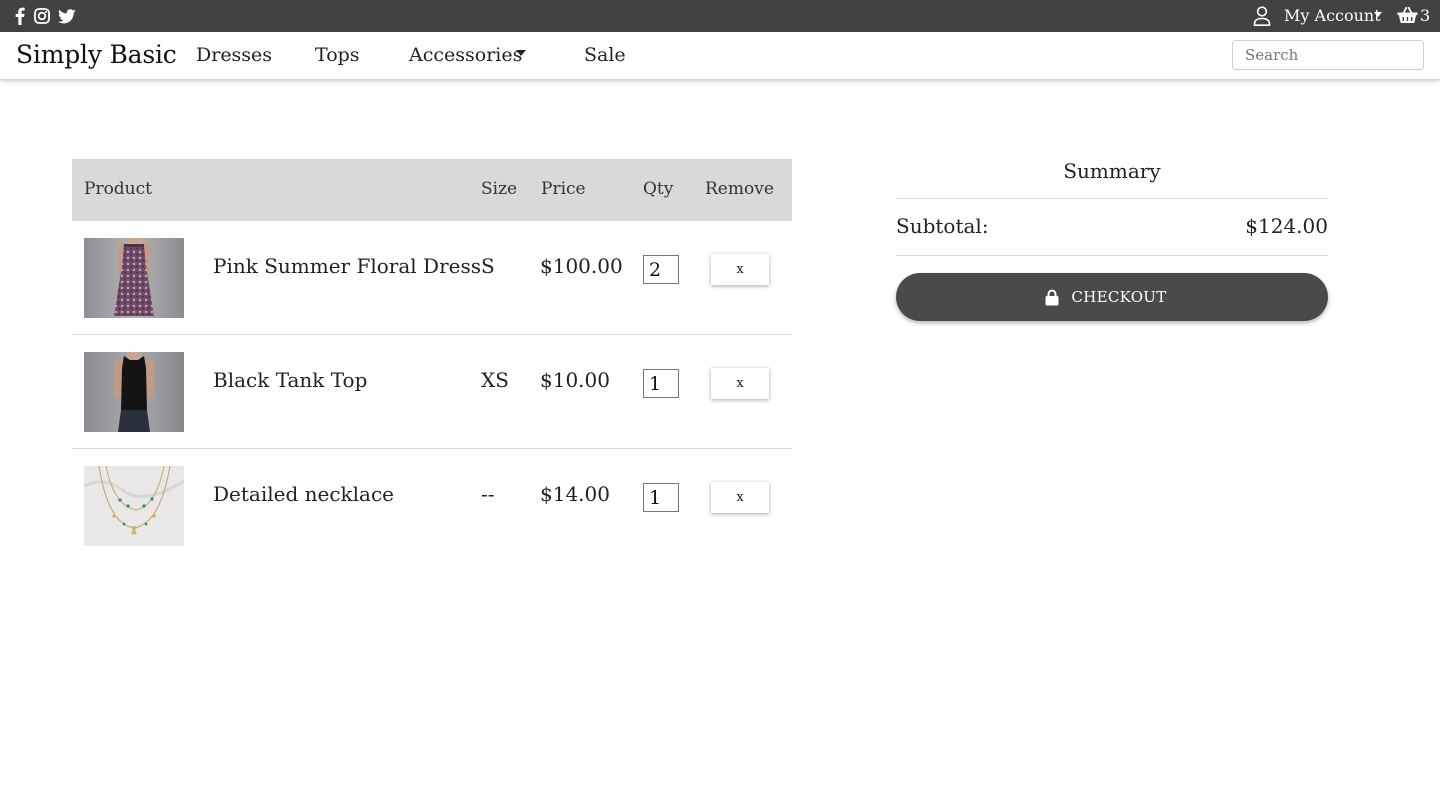  I want to click on my-account-dropdown: My Account, so click(1332, 16).